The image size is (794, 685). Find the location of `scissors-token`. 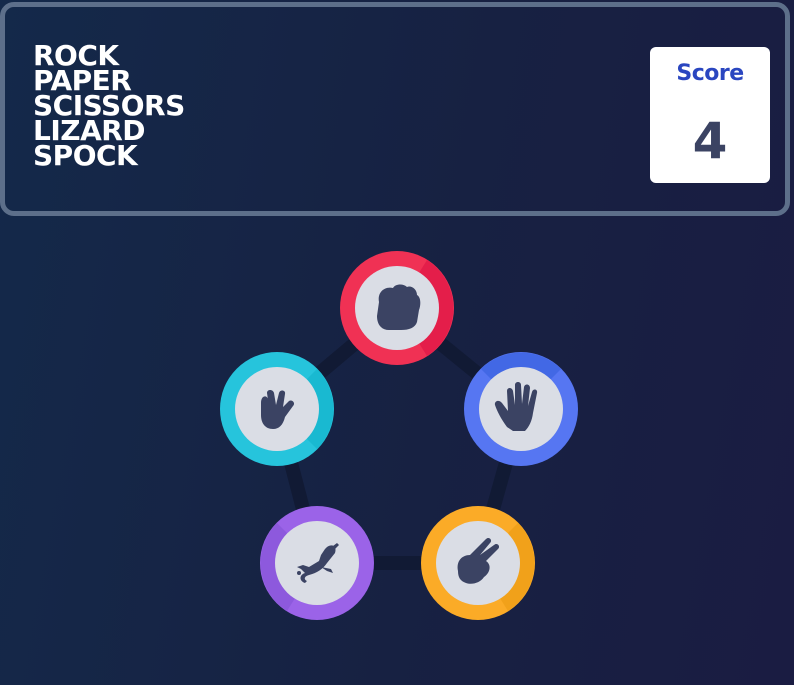

scissors-token is located at coordinates (478, 563).